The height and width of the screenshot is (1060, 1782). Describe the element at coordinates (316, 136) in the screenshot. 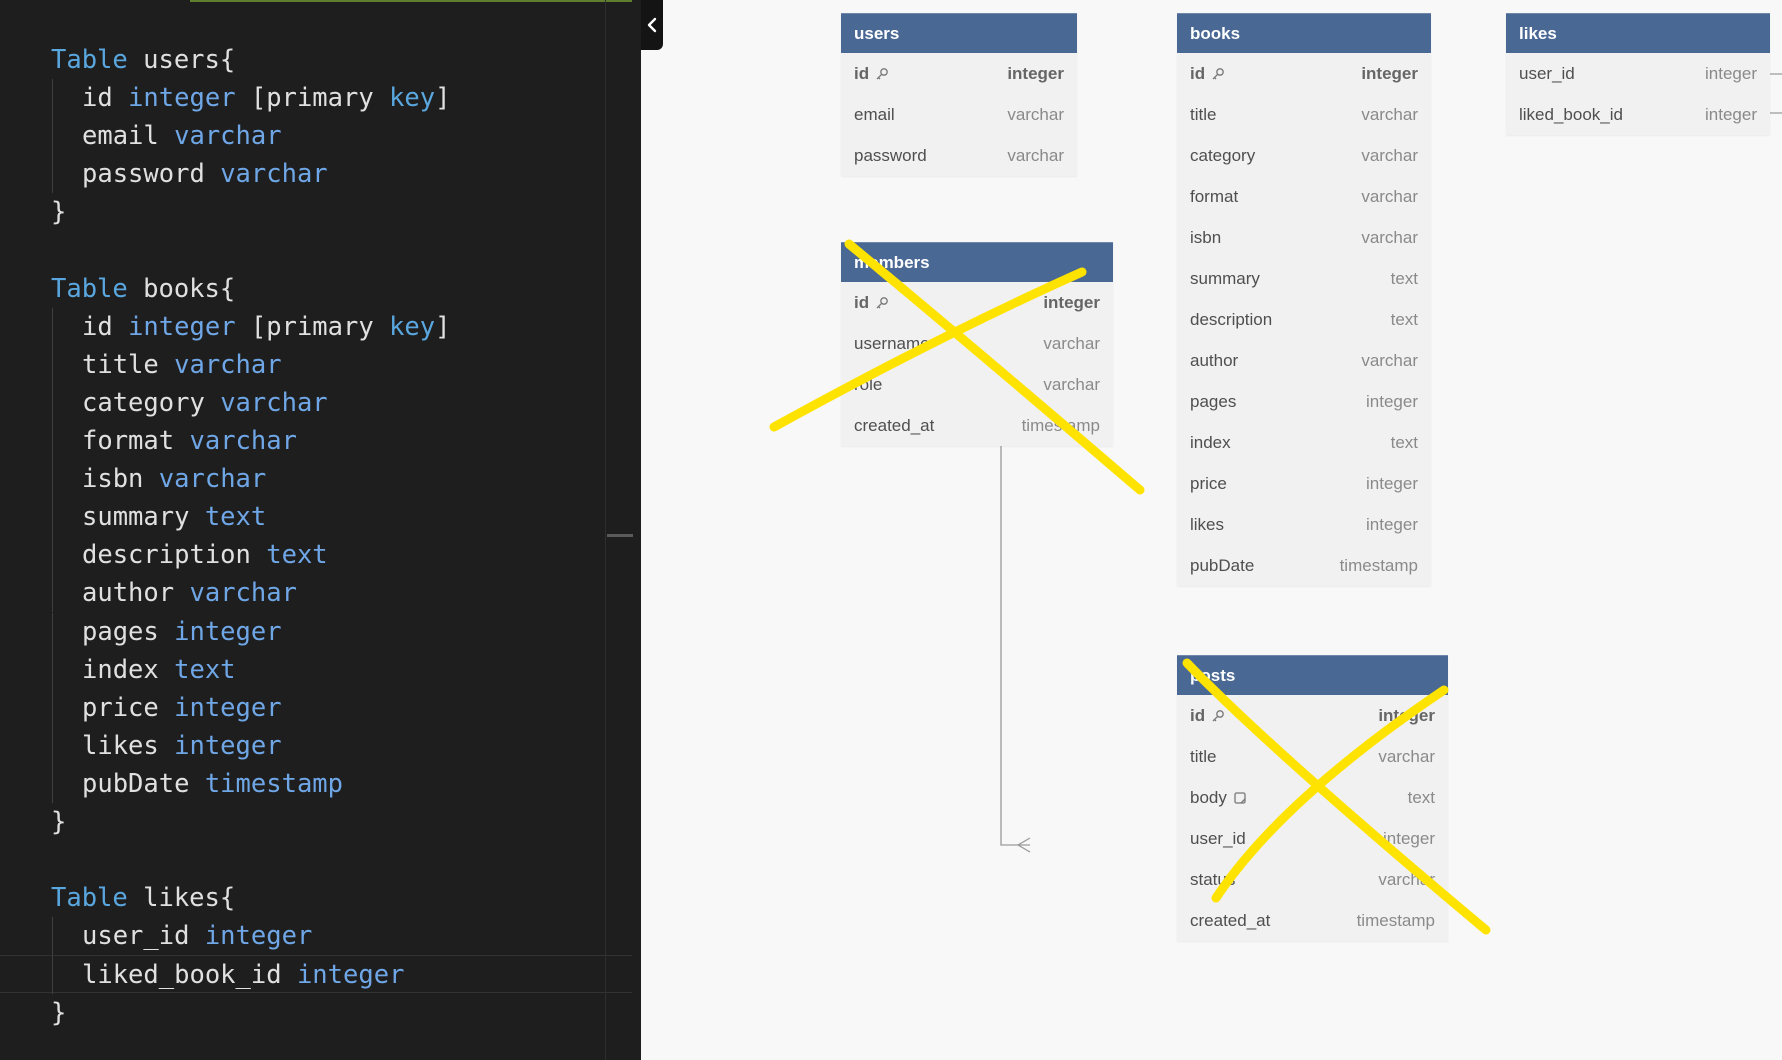

I see `code-line: email varchar` at that location.